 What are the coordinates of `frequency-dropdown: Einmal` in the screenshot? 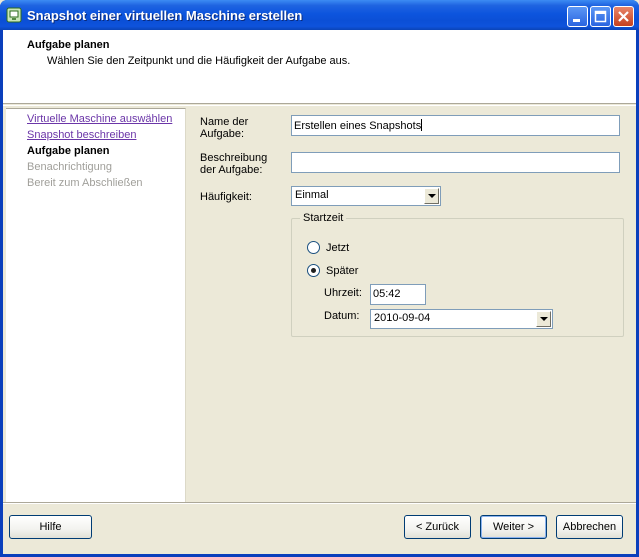 It's located at (366, 196).